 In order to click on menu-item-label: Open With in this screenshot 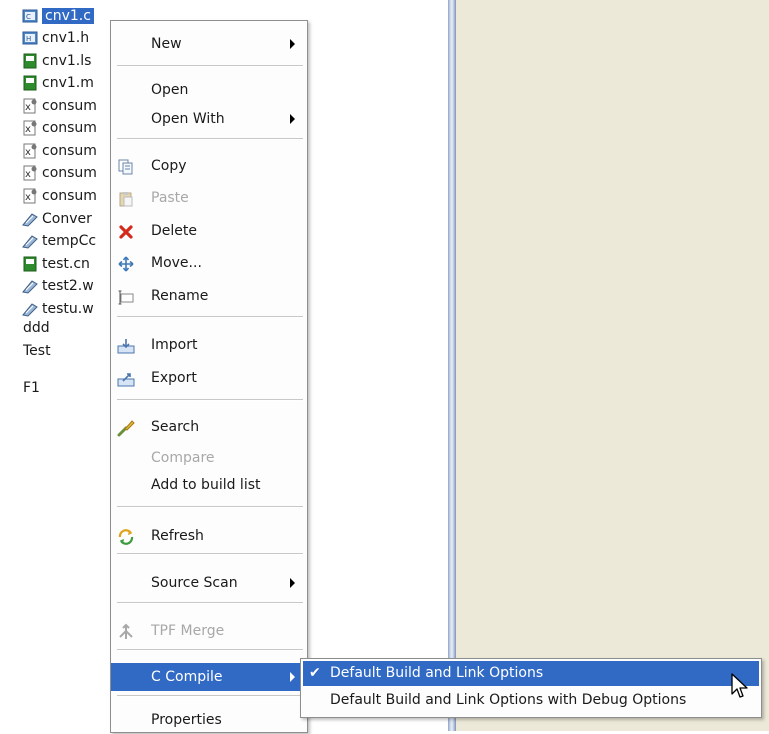, I will do `click(188, 119)`.